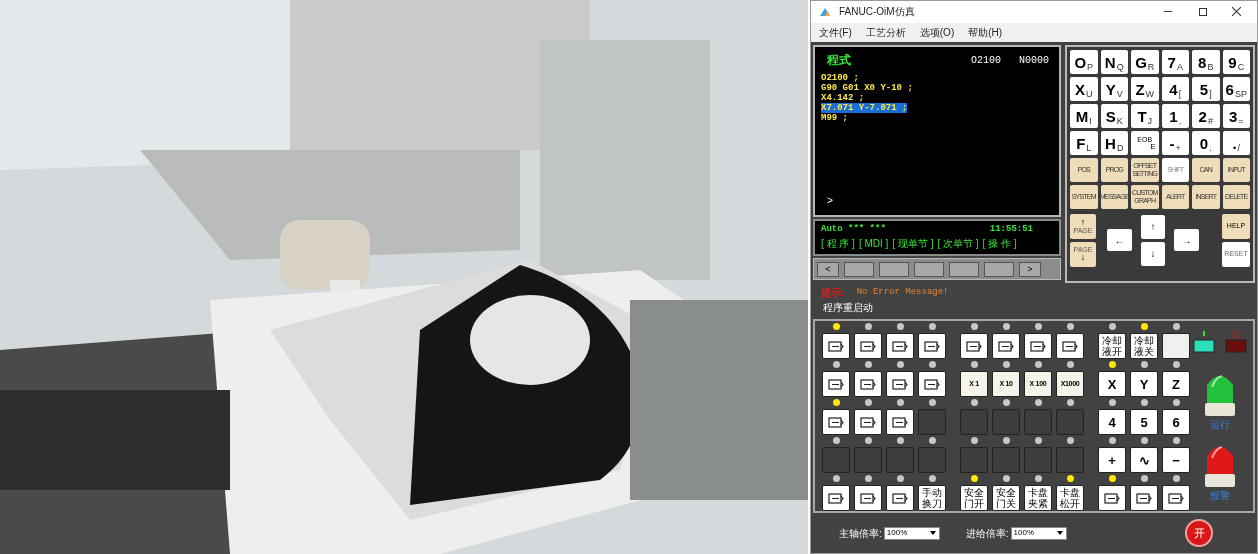 This screenshot has width=1258, height=554. Describe the element at coordinates (843, 98) in the screenshot. I see `program-line: X4.142 ;` at that location.